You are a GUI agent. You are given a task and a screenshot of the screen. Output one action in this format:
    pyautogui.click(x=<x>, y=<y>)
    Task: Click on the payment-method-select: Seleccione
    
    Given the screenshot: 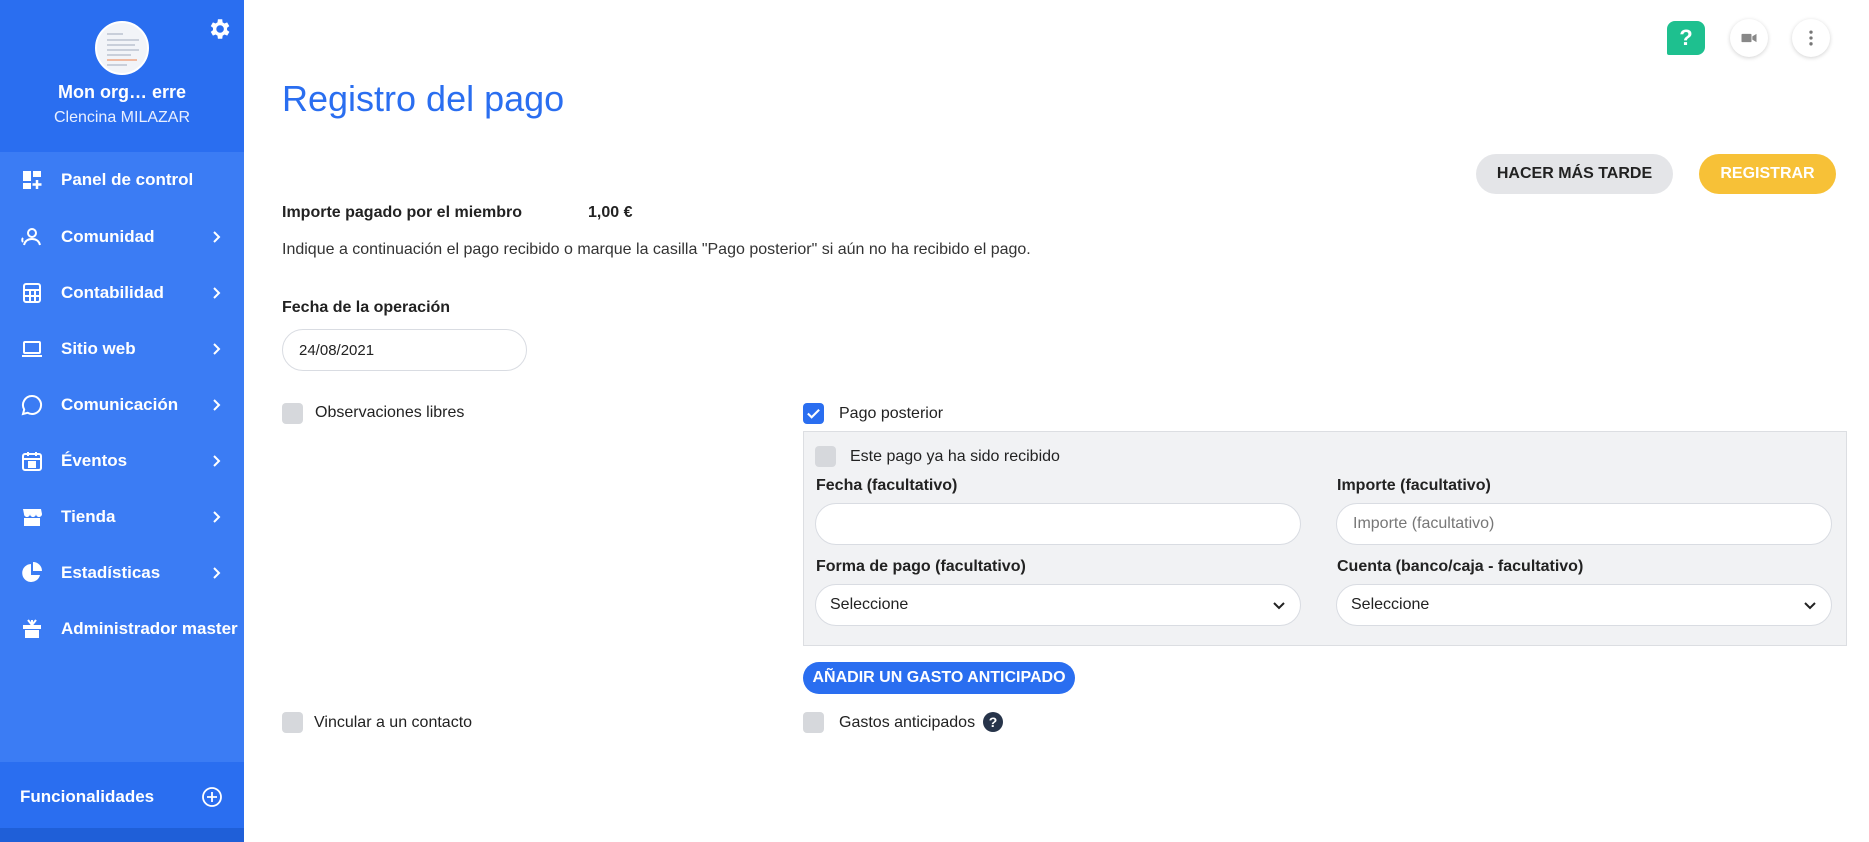 What is the action you would take?
    pyautogui.click(x=1058, y=605)
    